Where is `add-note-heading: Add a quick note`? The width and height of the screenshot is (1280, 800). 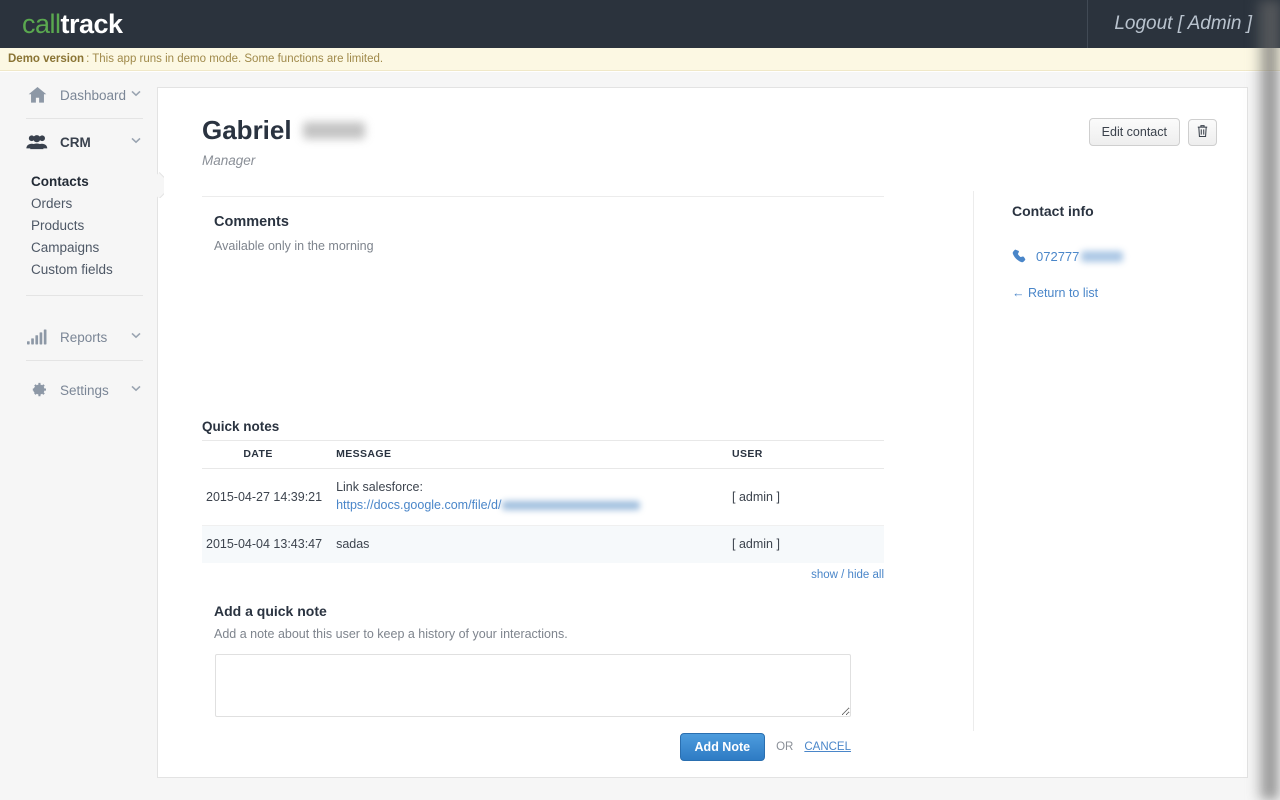
add-note-heading: Add a quick note is located at coordinates (270, 611).